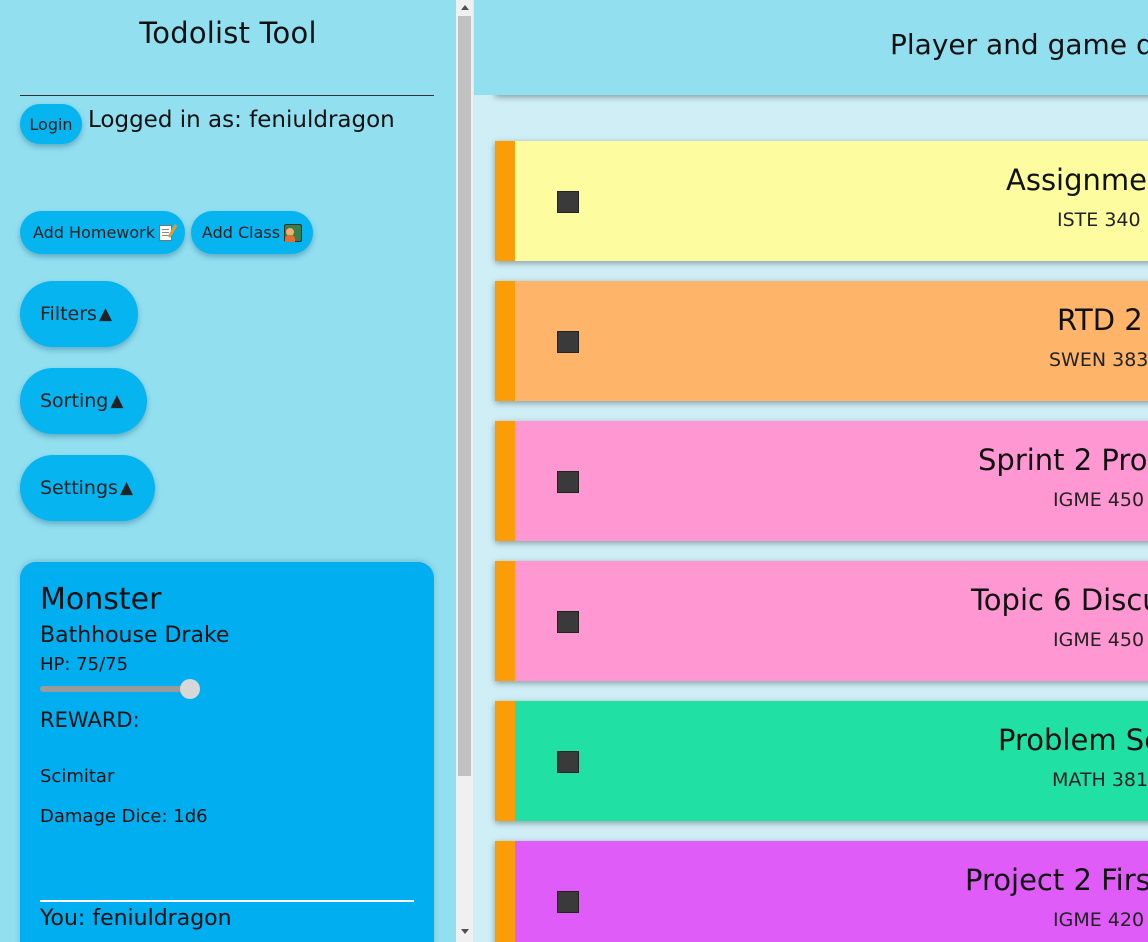 The height and width of the screenshot is (942, 1148). What do you see at coordinates (1098, 360) in the screenshot?
I see `assignment-course: SWEN 383` at bounding box center [1098, 360].